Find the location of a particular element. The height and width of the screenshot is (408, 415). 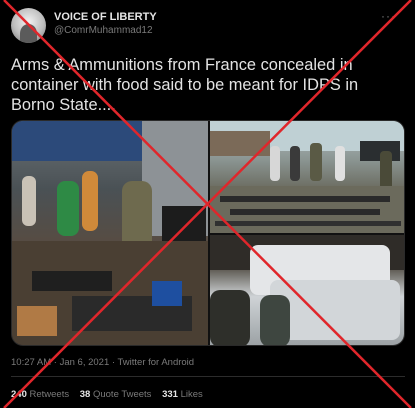

retweets-label: Retweets is located at coordinates (49, 394).